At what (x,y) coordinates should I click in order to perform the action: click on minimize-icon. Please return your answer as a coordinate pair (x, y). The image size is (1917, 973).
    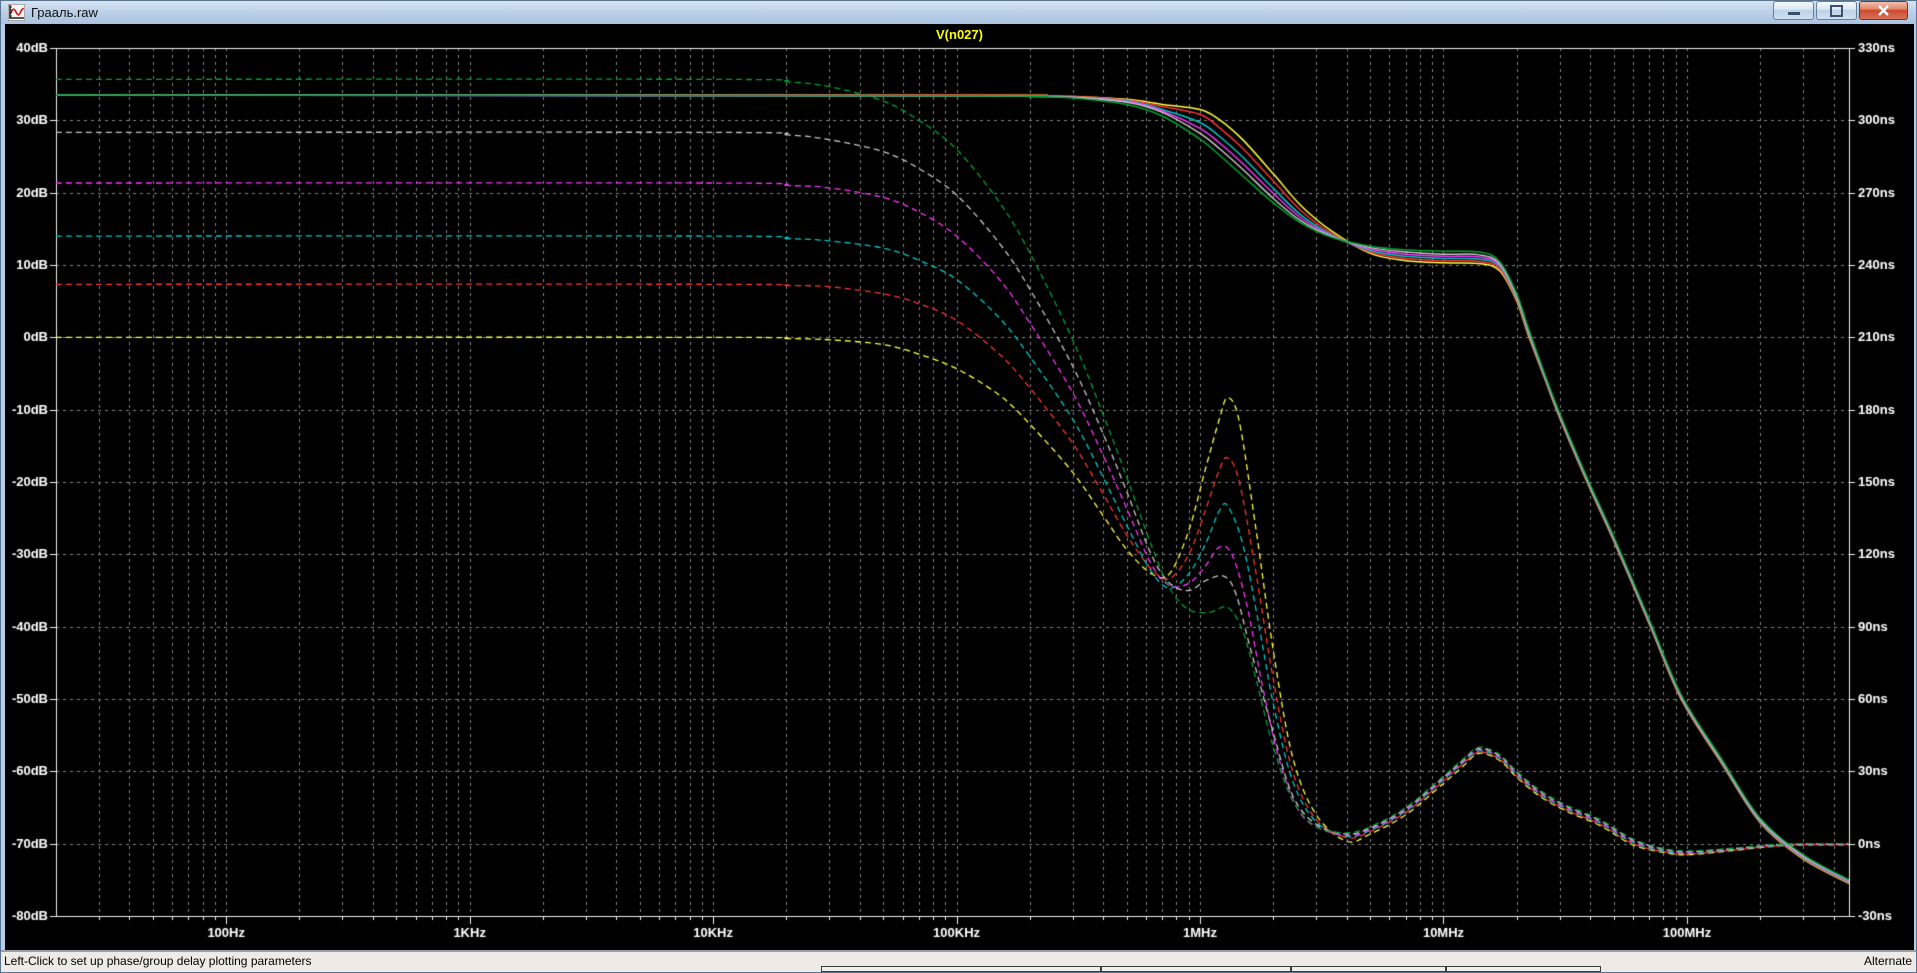
    Looking at the image, I should click on (1793, 13).